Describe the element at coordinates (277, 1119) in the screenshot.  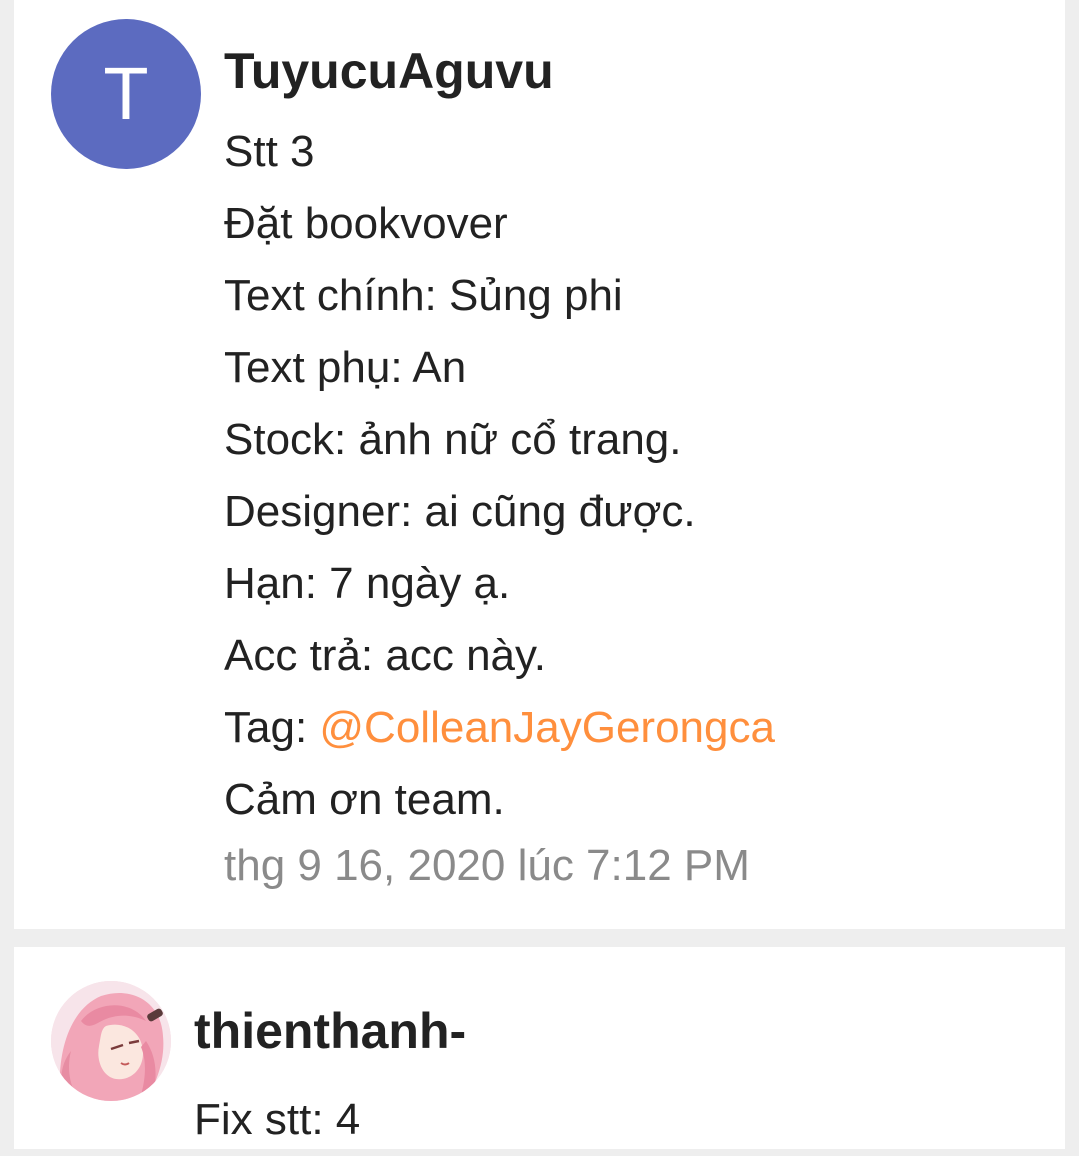
I see `comment-line: Fix stt: 4` at that location.